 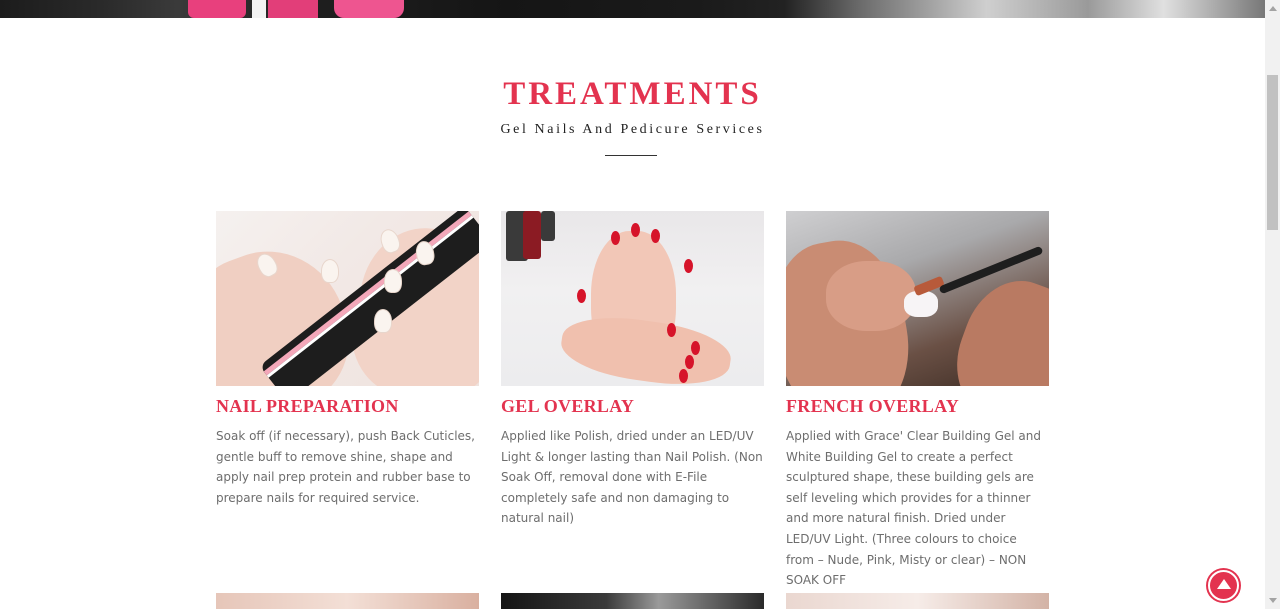 I want to click on scroll-down-arrow-icon, so click(x=1272, y=600).